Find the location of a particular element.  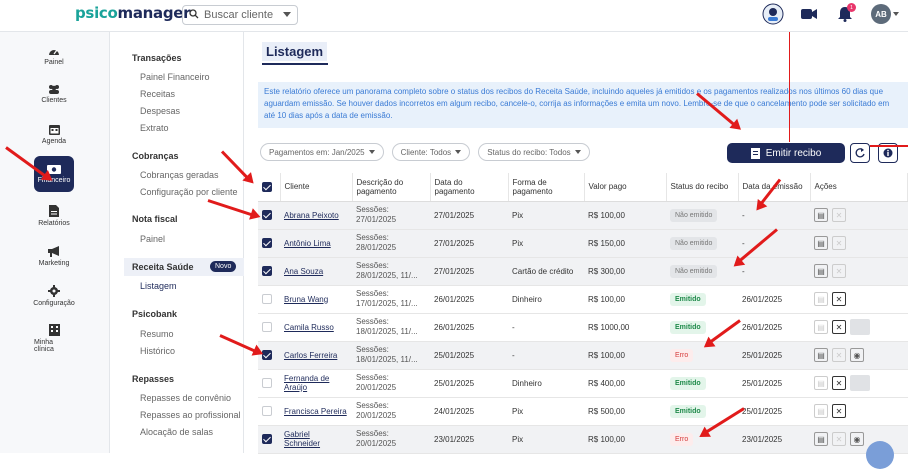

gauge-icon is located at coordinates (54, 52).